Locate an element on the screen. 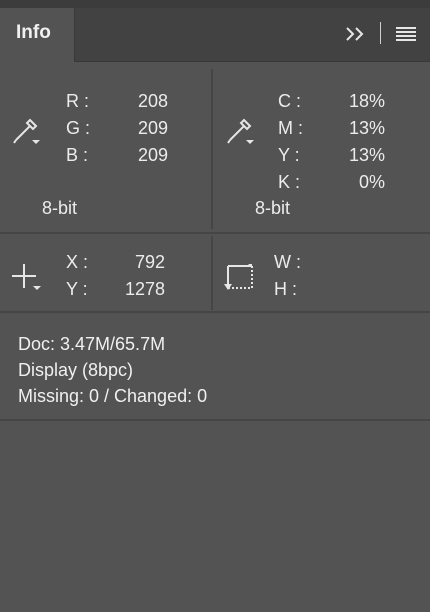  k-label: K : is located at coordinates (289, 182).